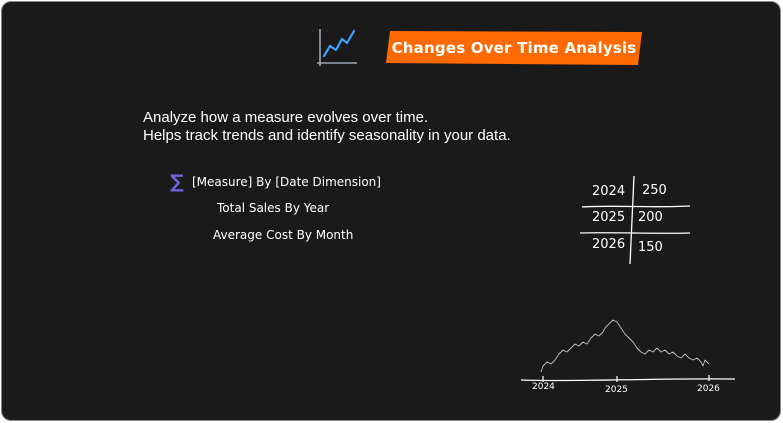  Describe the element at coordinates (337, 47) in the screenshot. I see `line-chart-icon` at that location.